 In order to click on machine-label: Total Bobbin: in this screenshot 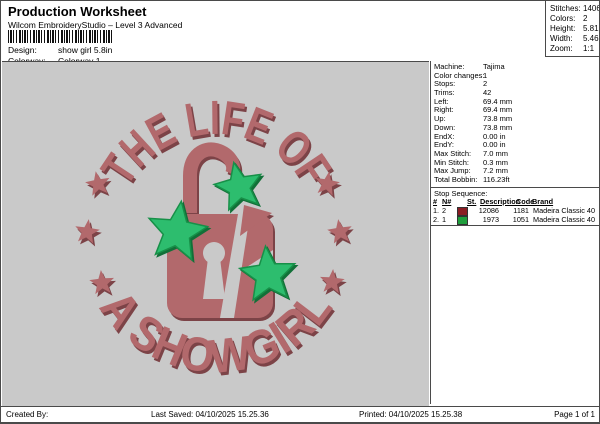, I will do `click(456, 179)`.